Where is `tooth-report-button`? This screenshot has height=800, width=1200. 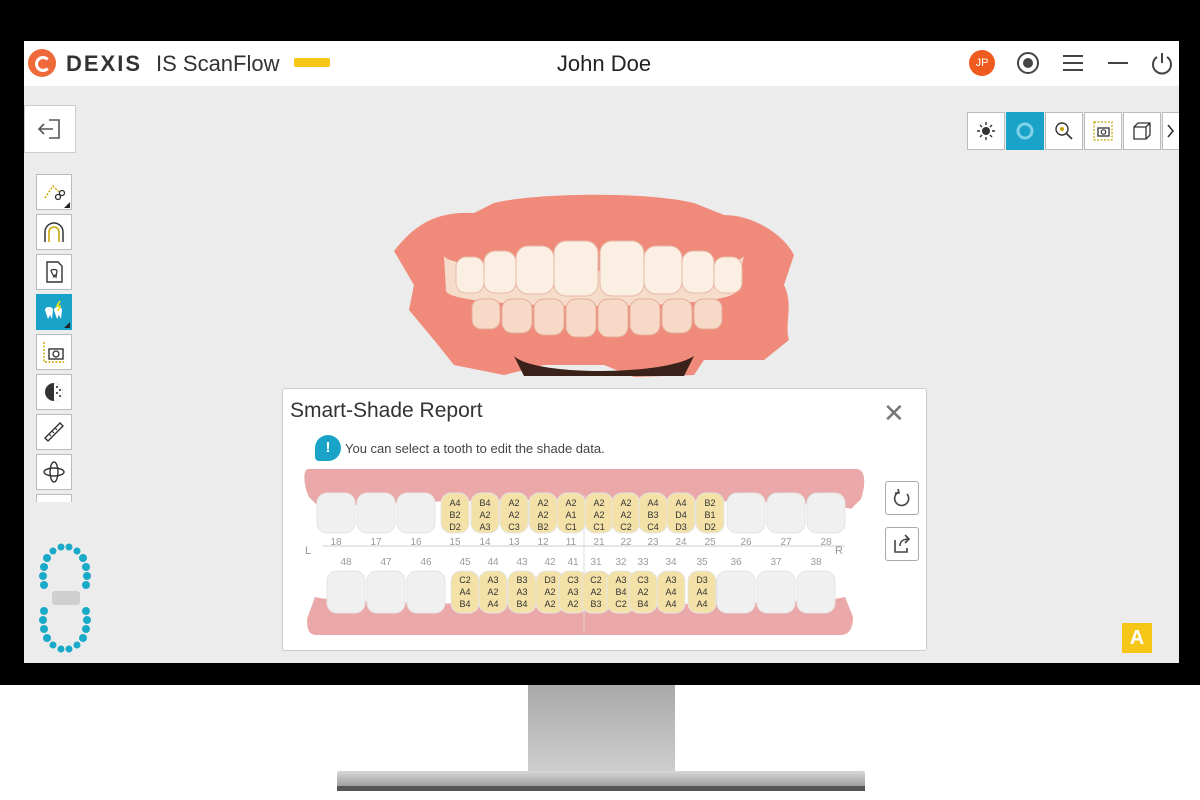 tooth-report-button is located at coordinates (54, 272).